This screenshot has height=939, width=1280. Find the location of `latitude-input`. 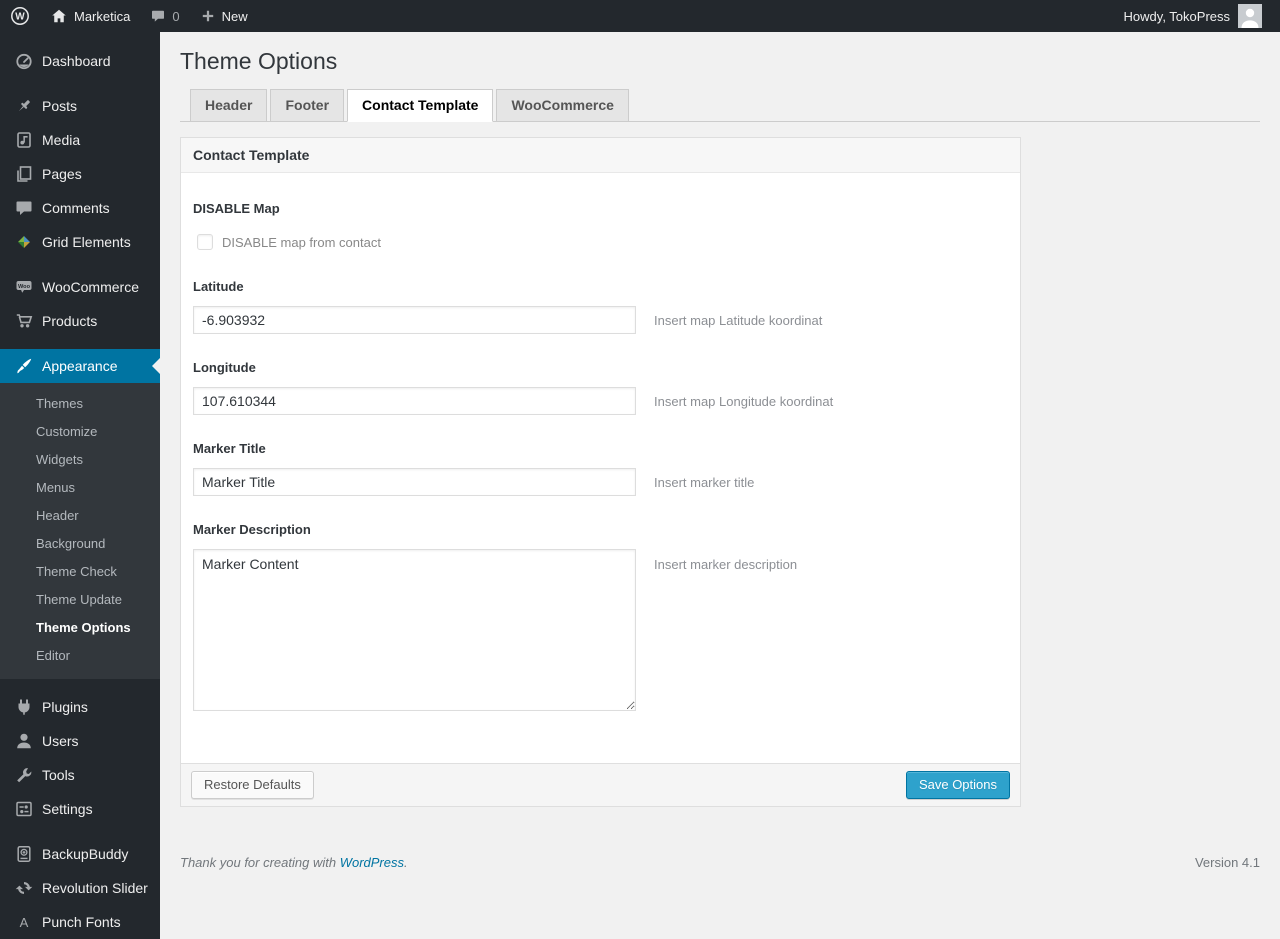

latitude-input is located at coordinates (414, 320).